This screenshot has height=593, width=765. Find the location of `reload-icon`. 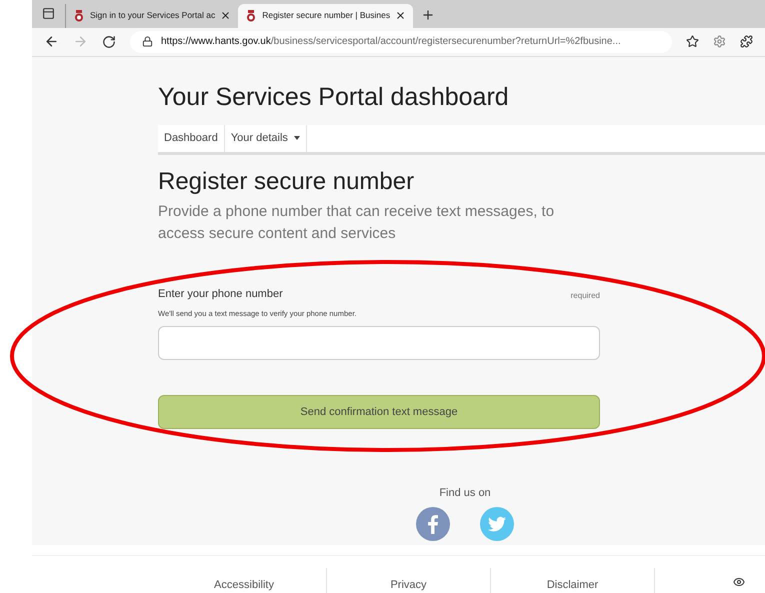

reload-icon is located at coordinates (109, 41).